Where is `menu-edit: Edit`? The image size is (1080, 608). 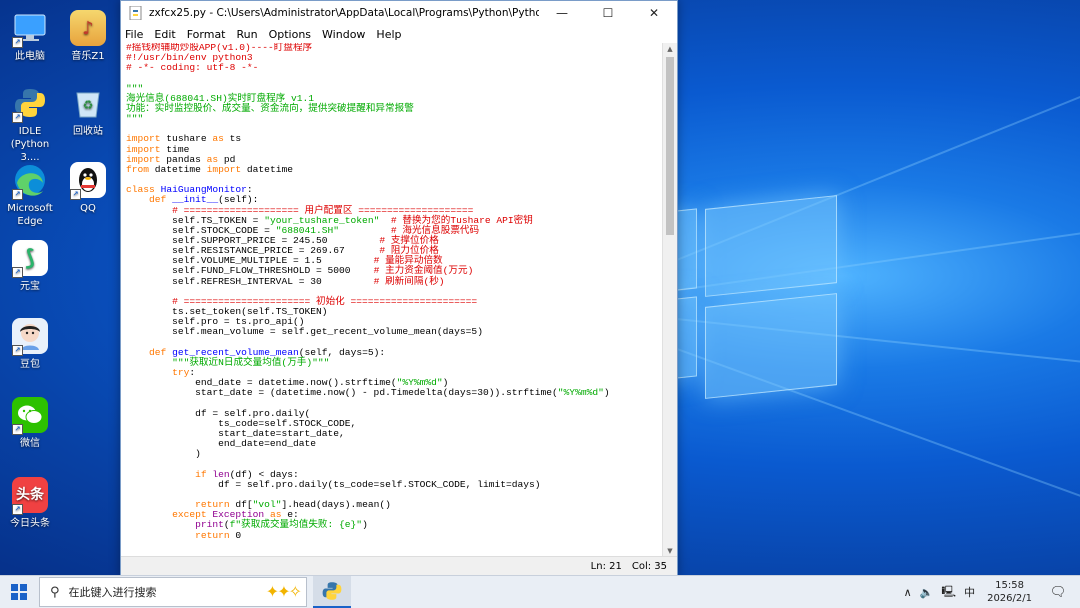
menu-edit: Edit is located at coordinates (164, 34).